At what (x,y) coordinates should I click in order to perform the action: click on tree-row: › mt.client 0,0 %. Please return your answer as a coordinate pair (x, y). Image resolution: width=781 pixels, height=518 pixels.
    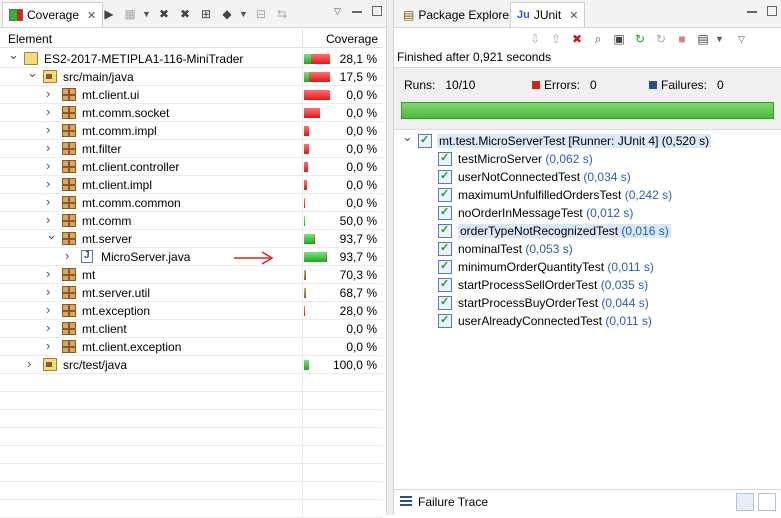
    Looking at the image, I should click on (191, 329).